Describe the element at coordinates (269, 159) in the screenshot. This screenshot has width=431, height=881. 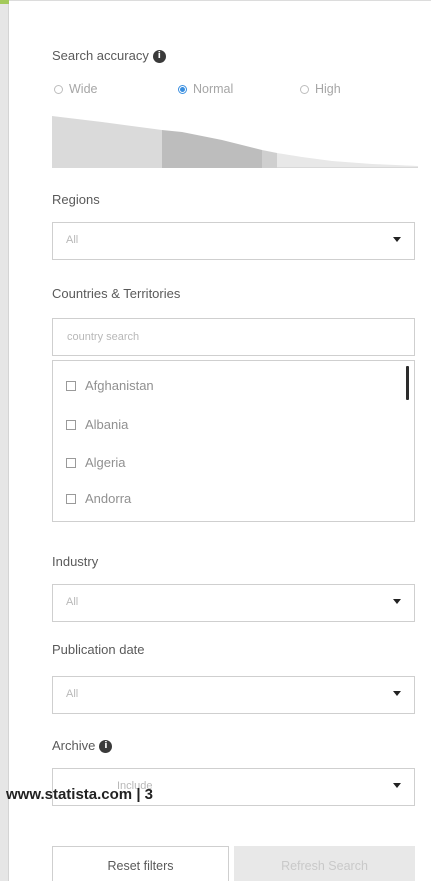
I see `hist-normal-tail` at that location.